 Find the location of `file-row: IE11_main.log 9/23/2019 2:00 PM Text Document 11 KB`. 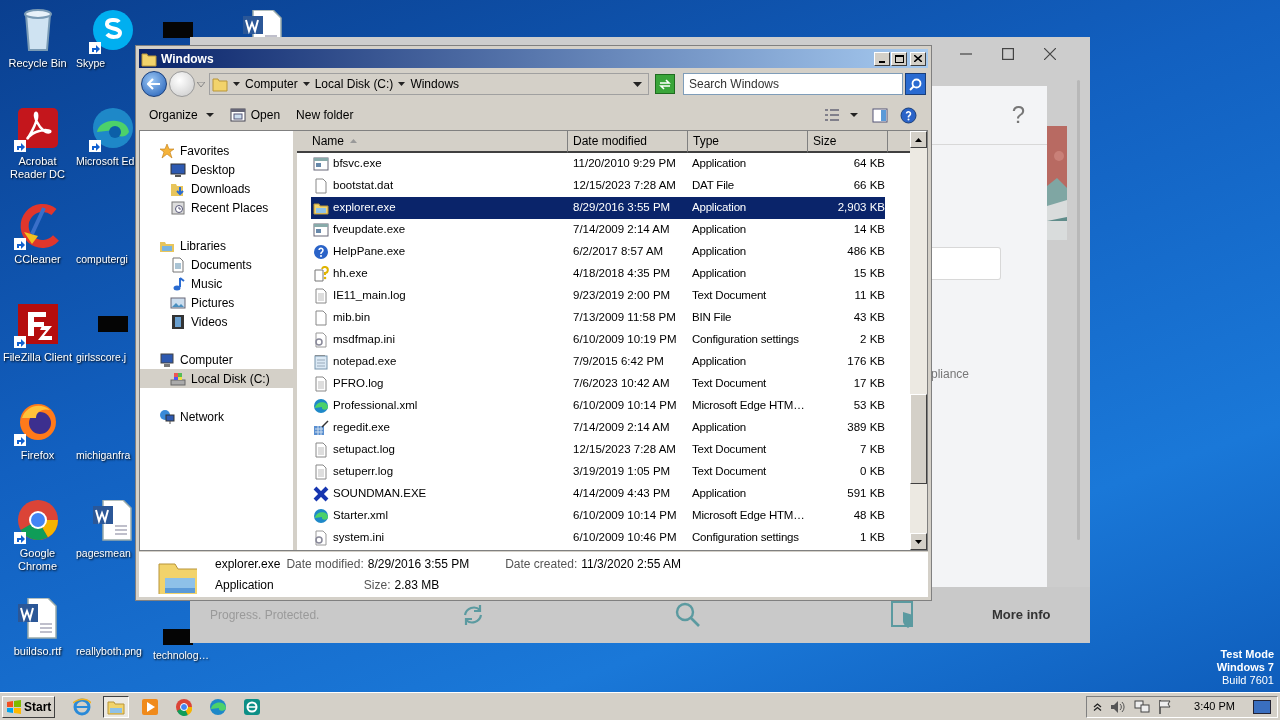

file-row: IE11_main.log 9/23/2019 2:00 PM Text Document 11 KB is located at coordinates (598, 296).